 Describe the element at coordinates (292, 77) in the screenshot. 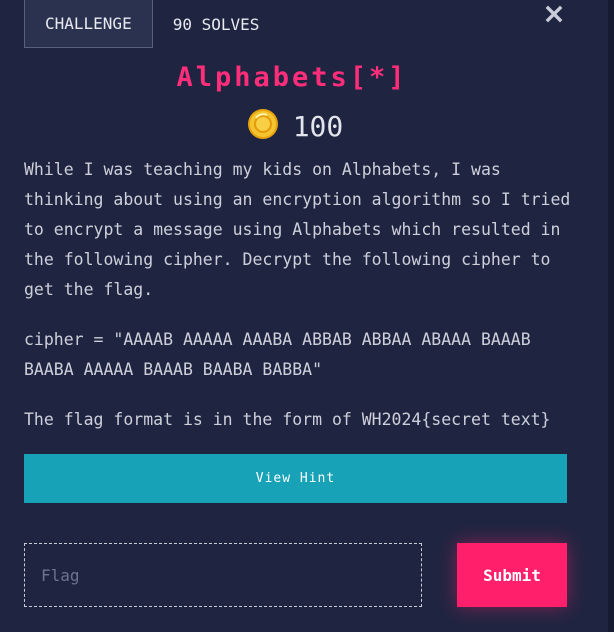

I see `challenge-title: Alphabets[*]` at that location.